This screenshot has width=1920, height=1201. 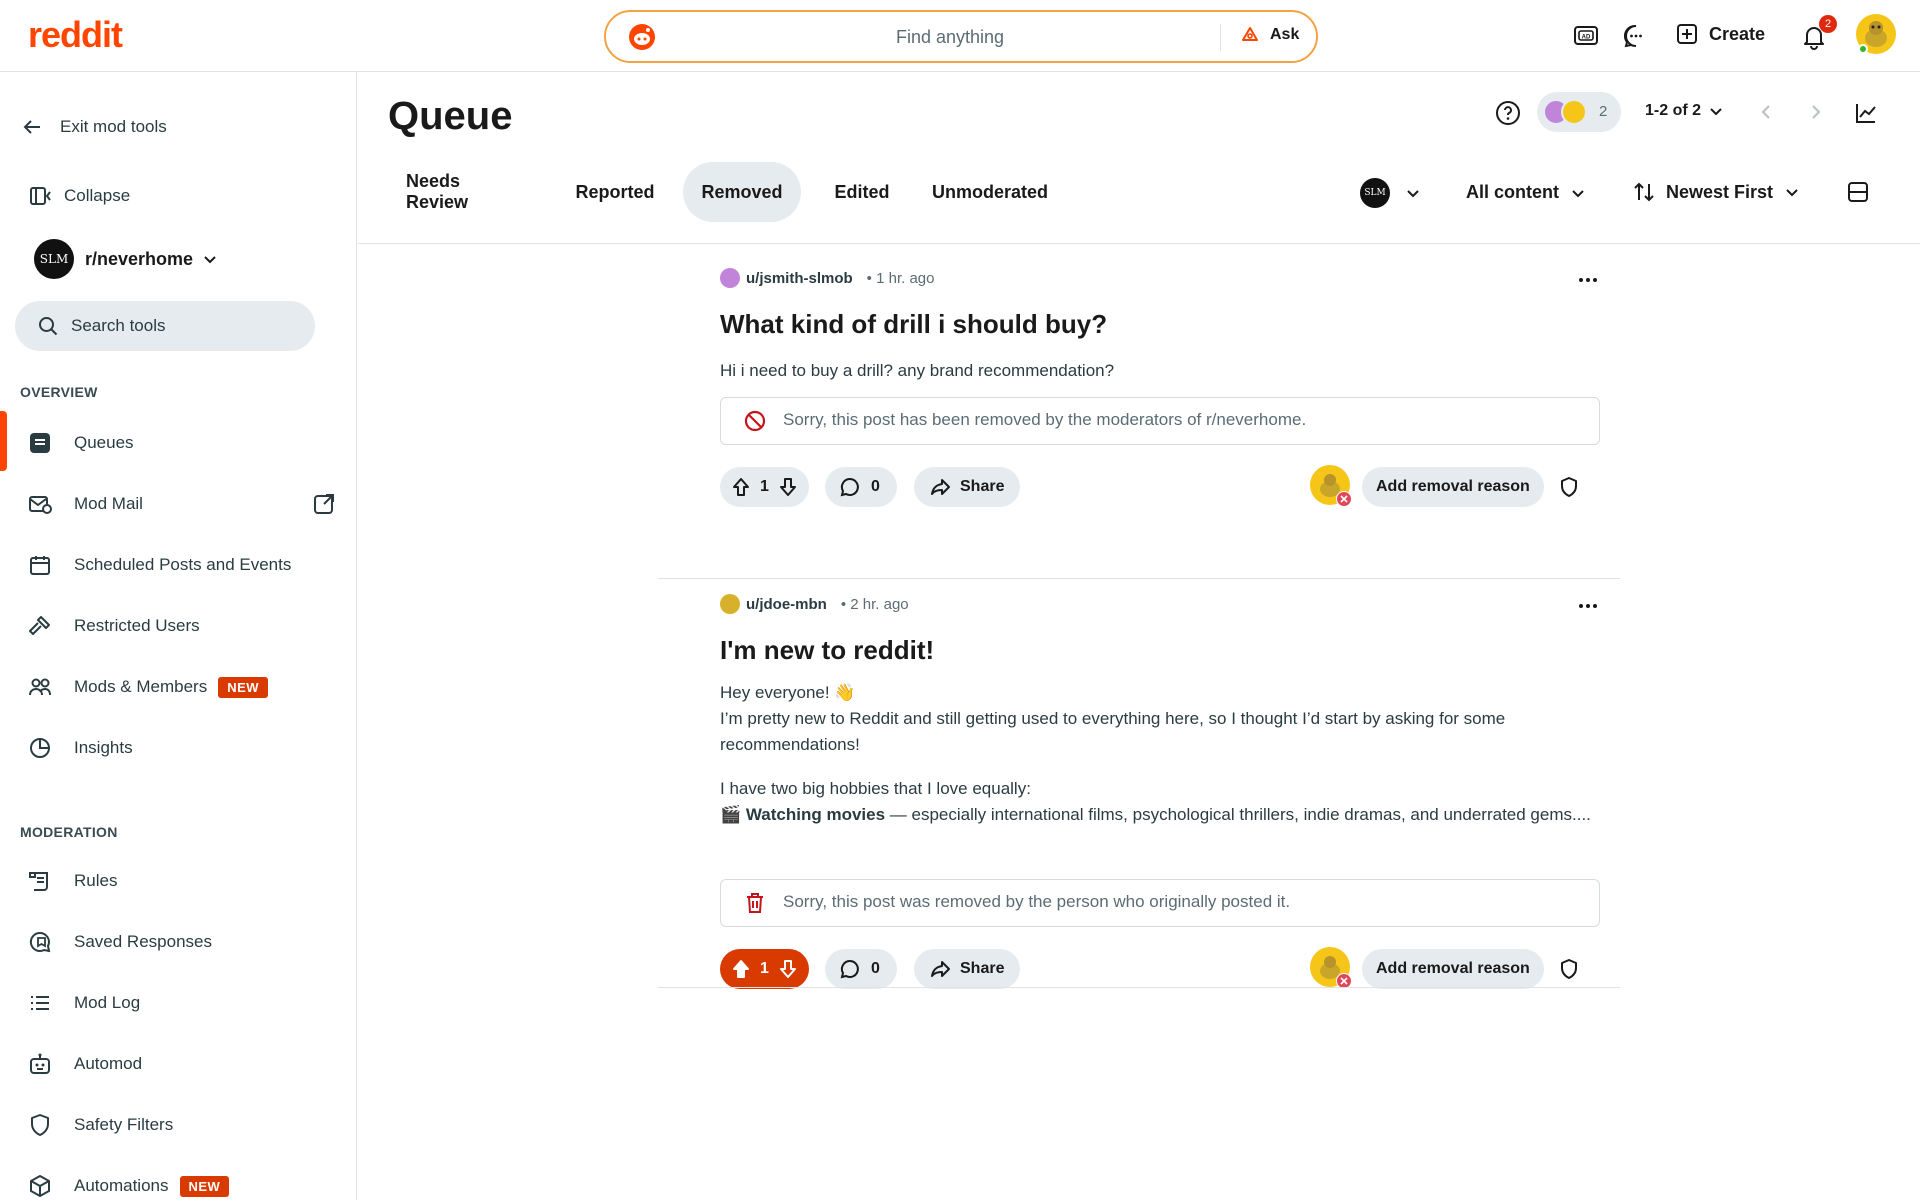 I want to click on create-button: Create, so click(x=1720, y=34).